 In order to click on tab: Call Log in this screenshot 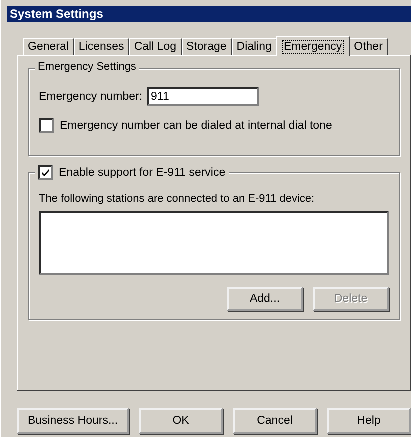, I will do `click(155, 46)`.